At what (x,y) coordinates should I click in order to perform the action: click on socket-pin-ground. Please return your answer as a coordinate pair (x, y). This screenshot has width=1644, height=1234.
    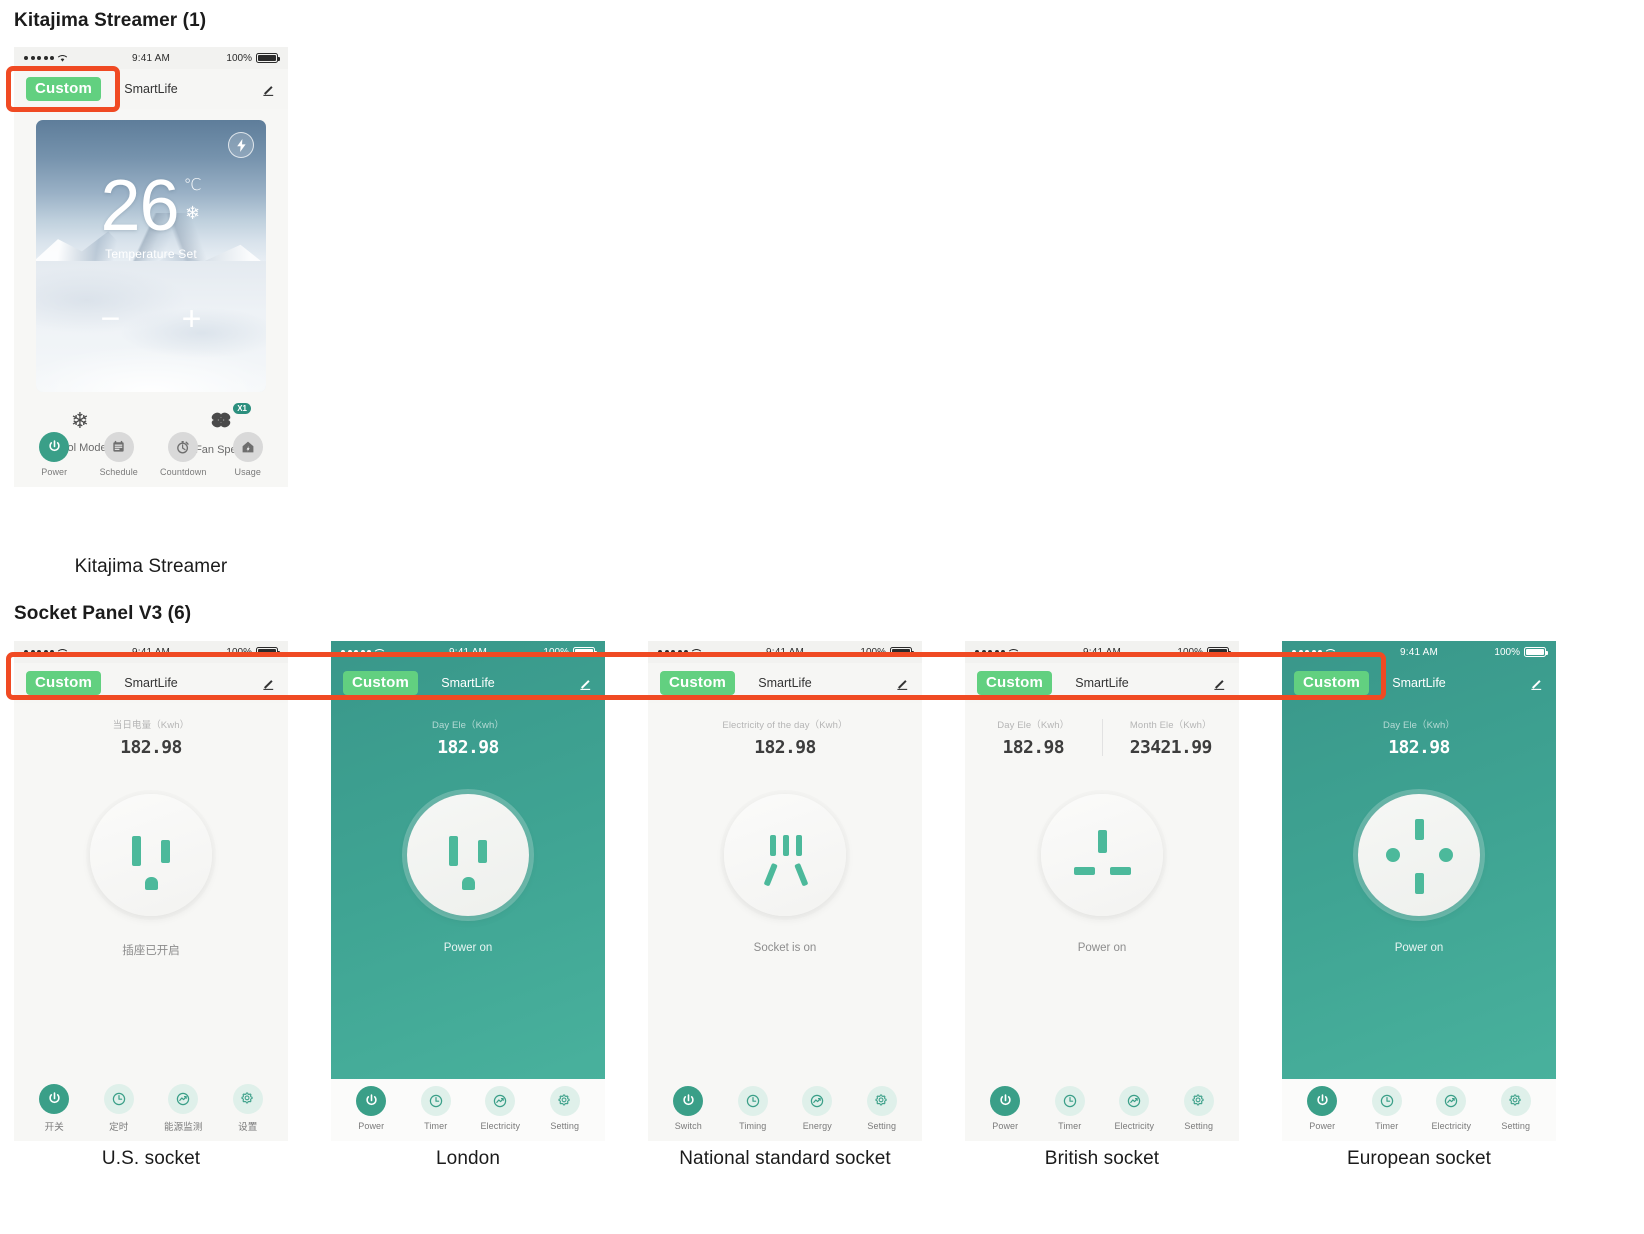
    Looking at the image, I should click on (151, 883).